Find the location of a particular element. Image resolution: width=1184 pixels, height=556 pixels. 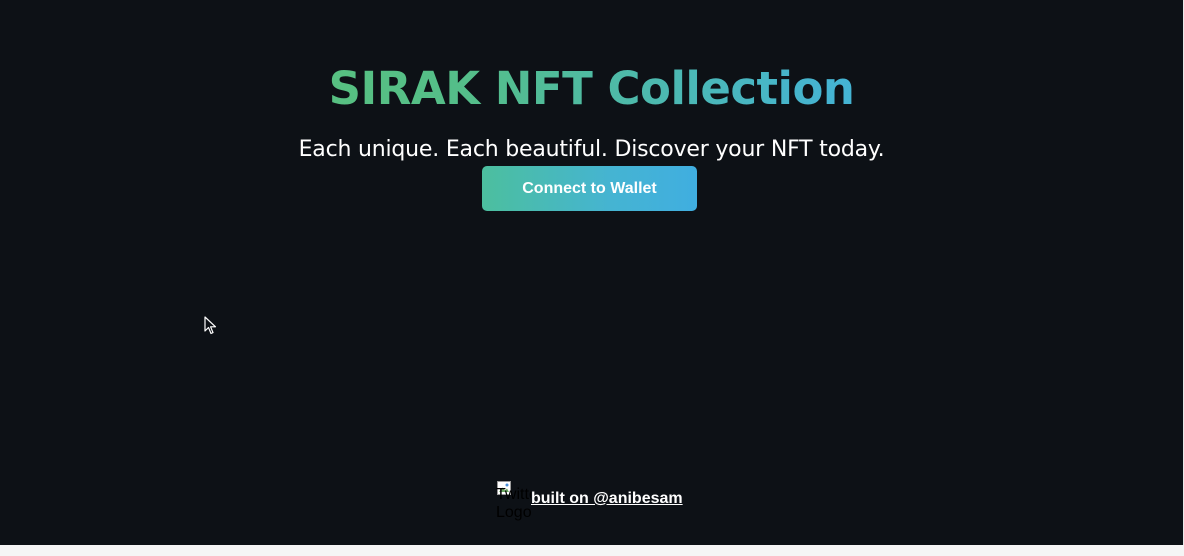

page-title: SIRAK NFT Collection is located at coordinates (591, 89).